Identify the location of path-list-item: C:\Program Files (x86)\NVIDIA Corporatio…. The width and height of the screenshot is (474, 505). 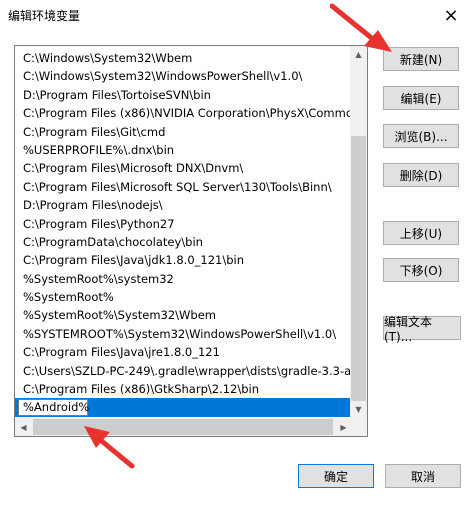
(183, 113).